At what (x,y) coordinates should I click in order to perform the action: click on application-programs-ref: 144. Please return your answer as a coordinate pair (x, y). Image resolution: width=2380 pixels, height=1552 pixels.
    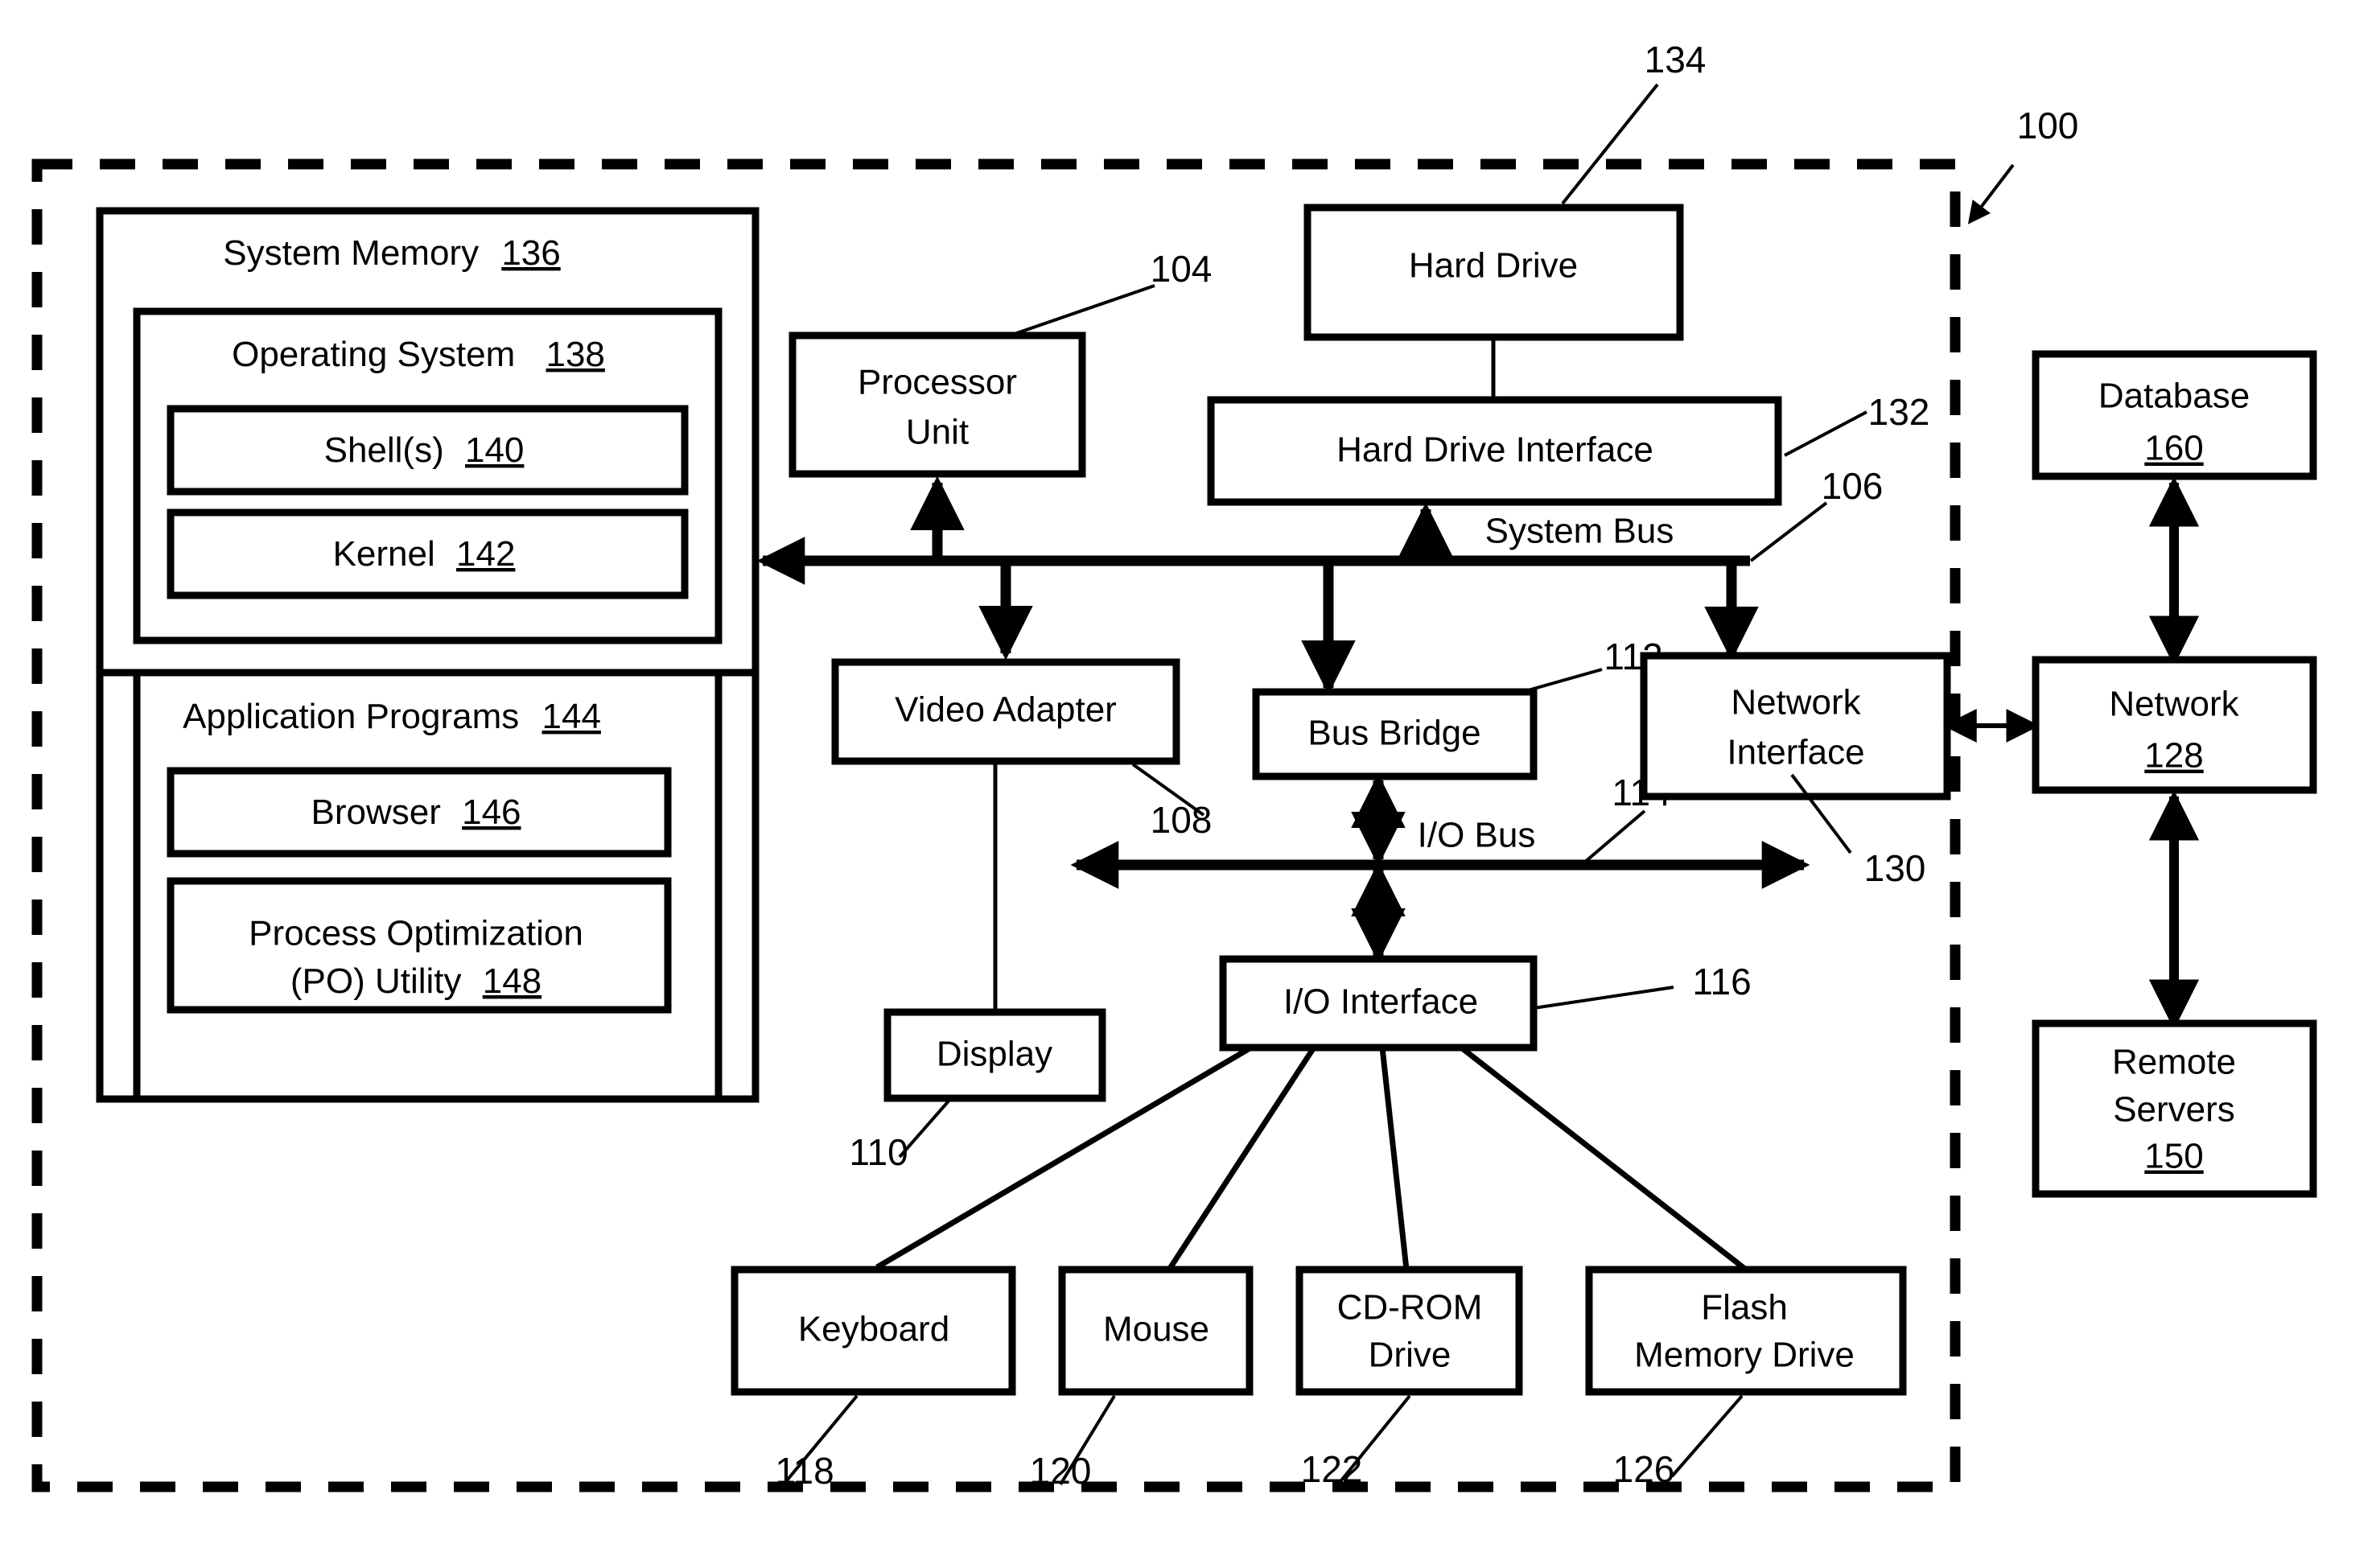
    Looking at the image, I should click on (572, 716).